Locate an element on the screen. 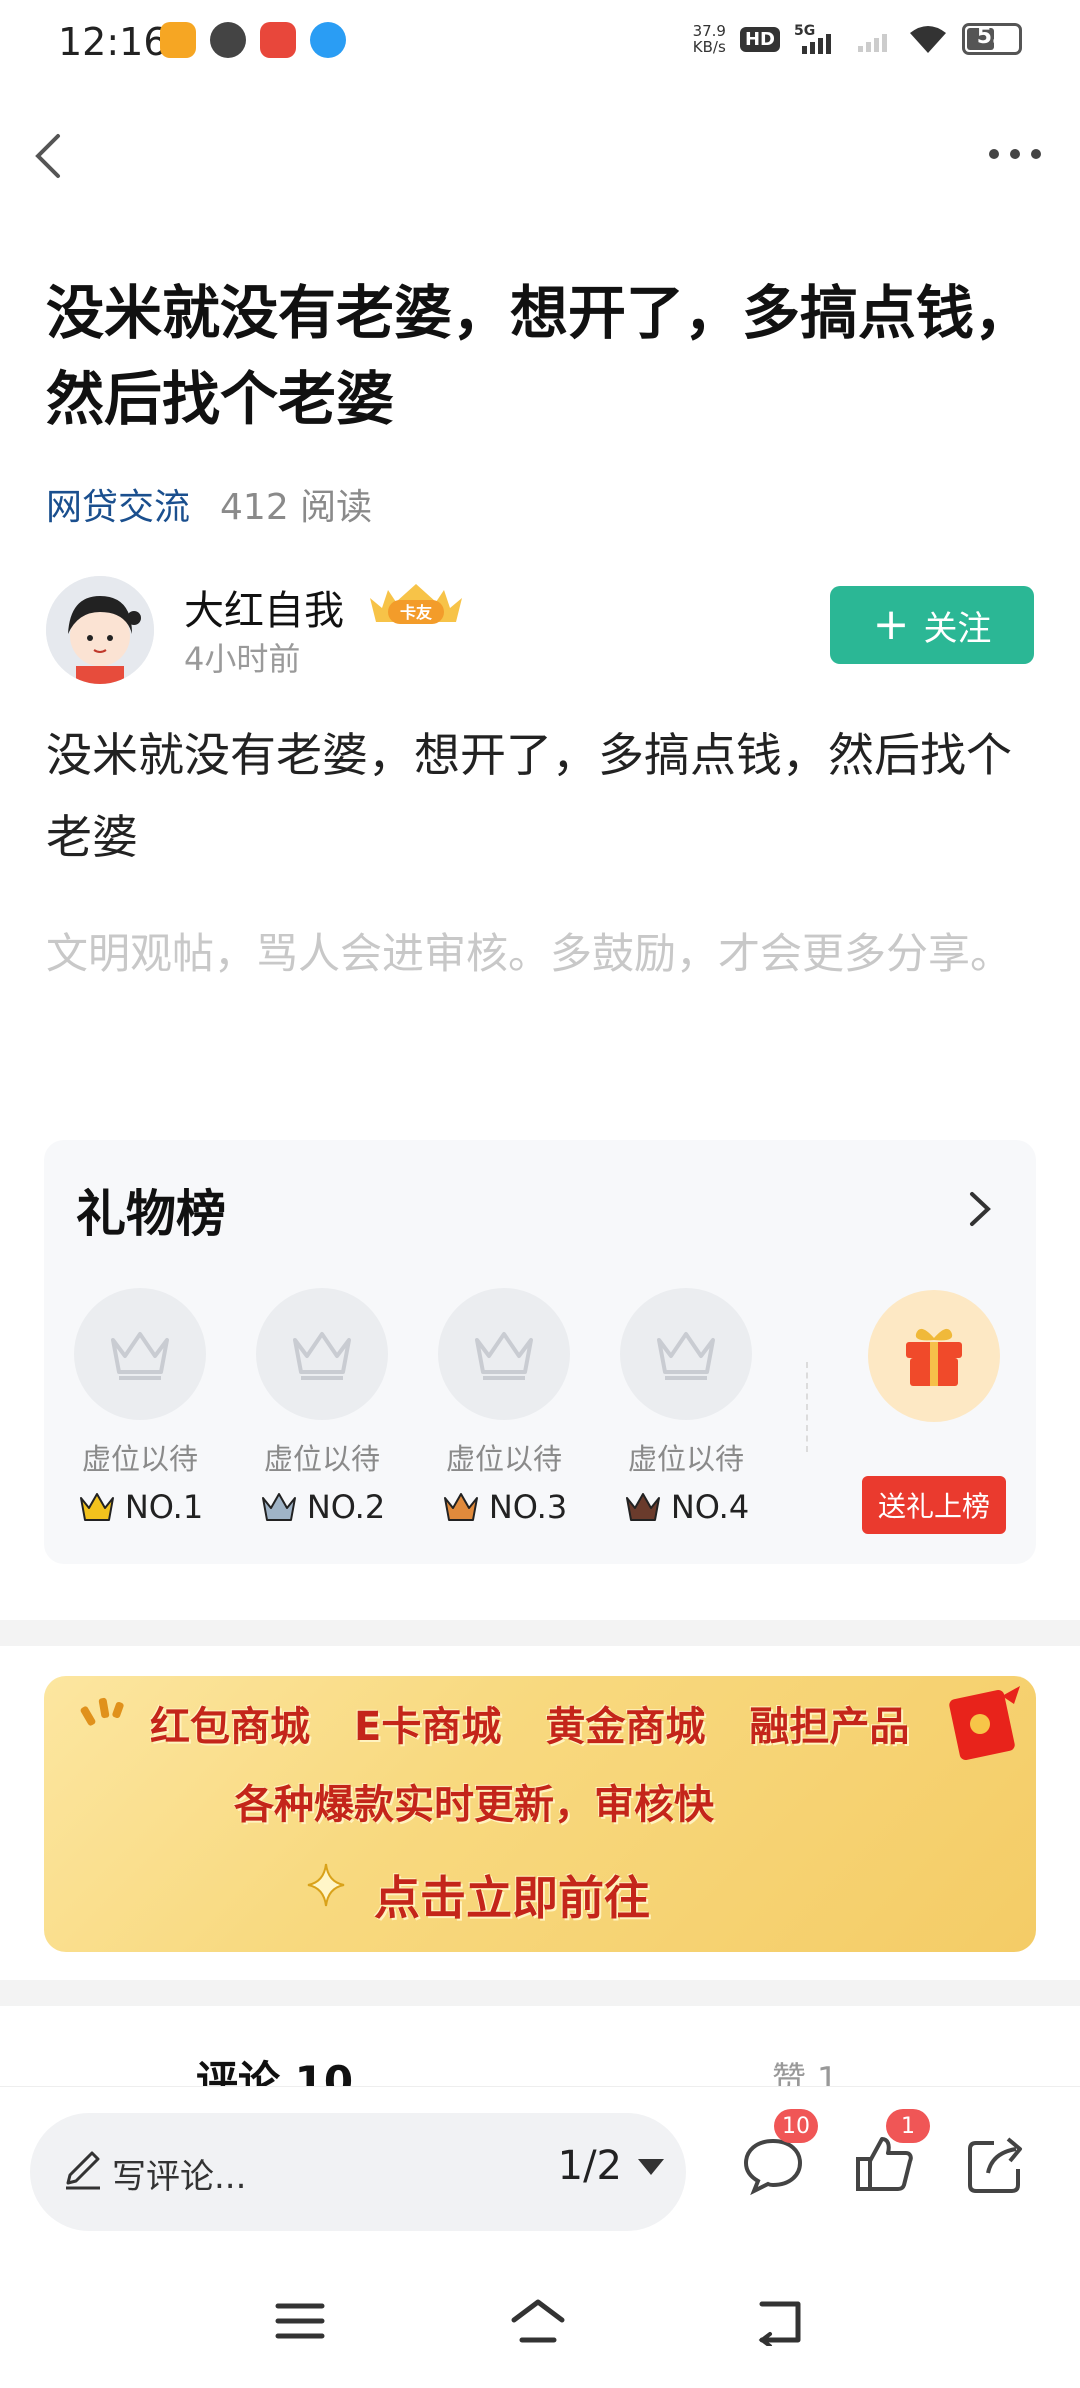 The width and height of the screenshot is (1080, 2388). share-button is located at coordinates (997, 2164).